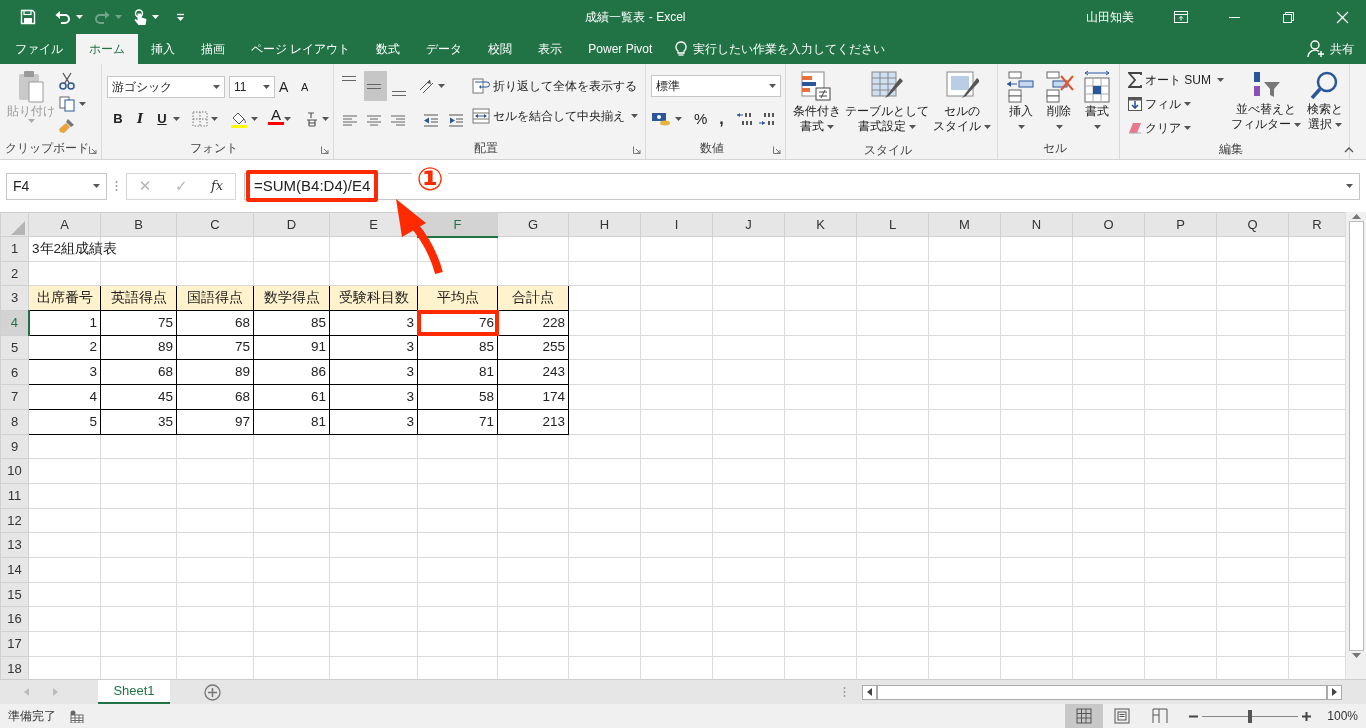  Describe the element at coordinates (14, 644) in the screenshot. I see `row-header: 17` at that location.